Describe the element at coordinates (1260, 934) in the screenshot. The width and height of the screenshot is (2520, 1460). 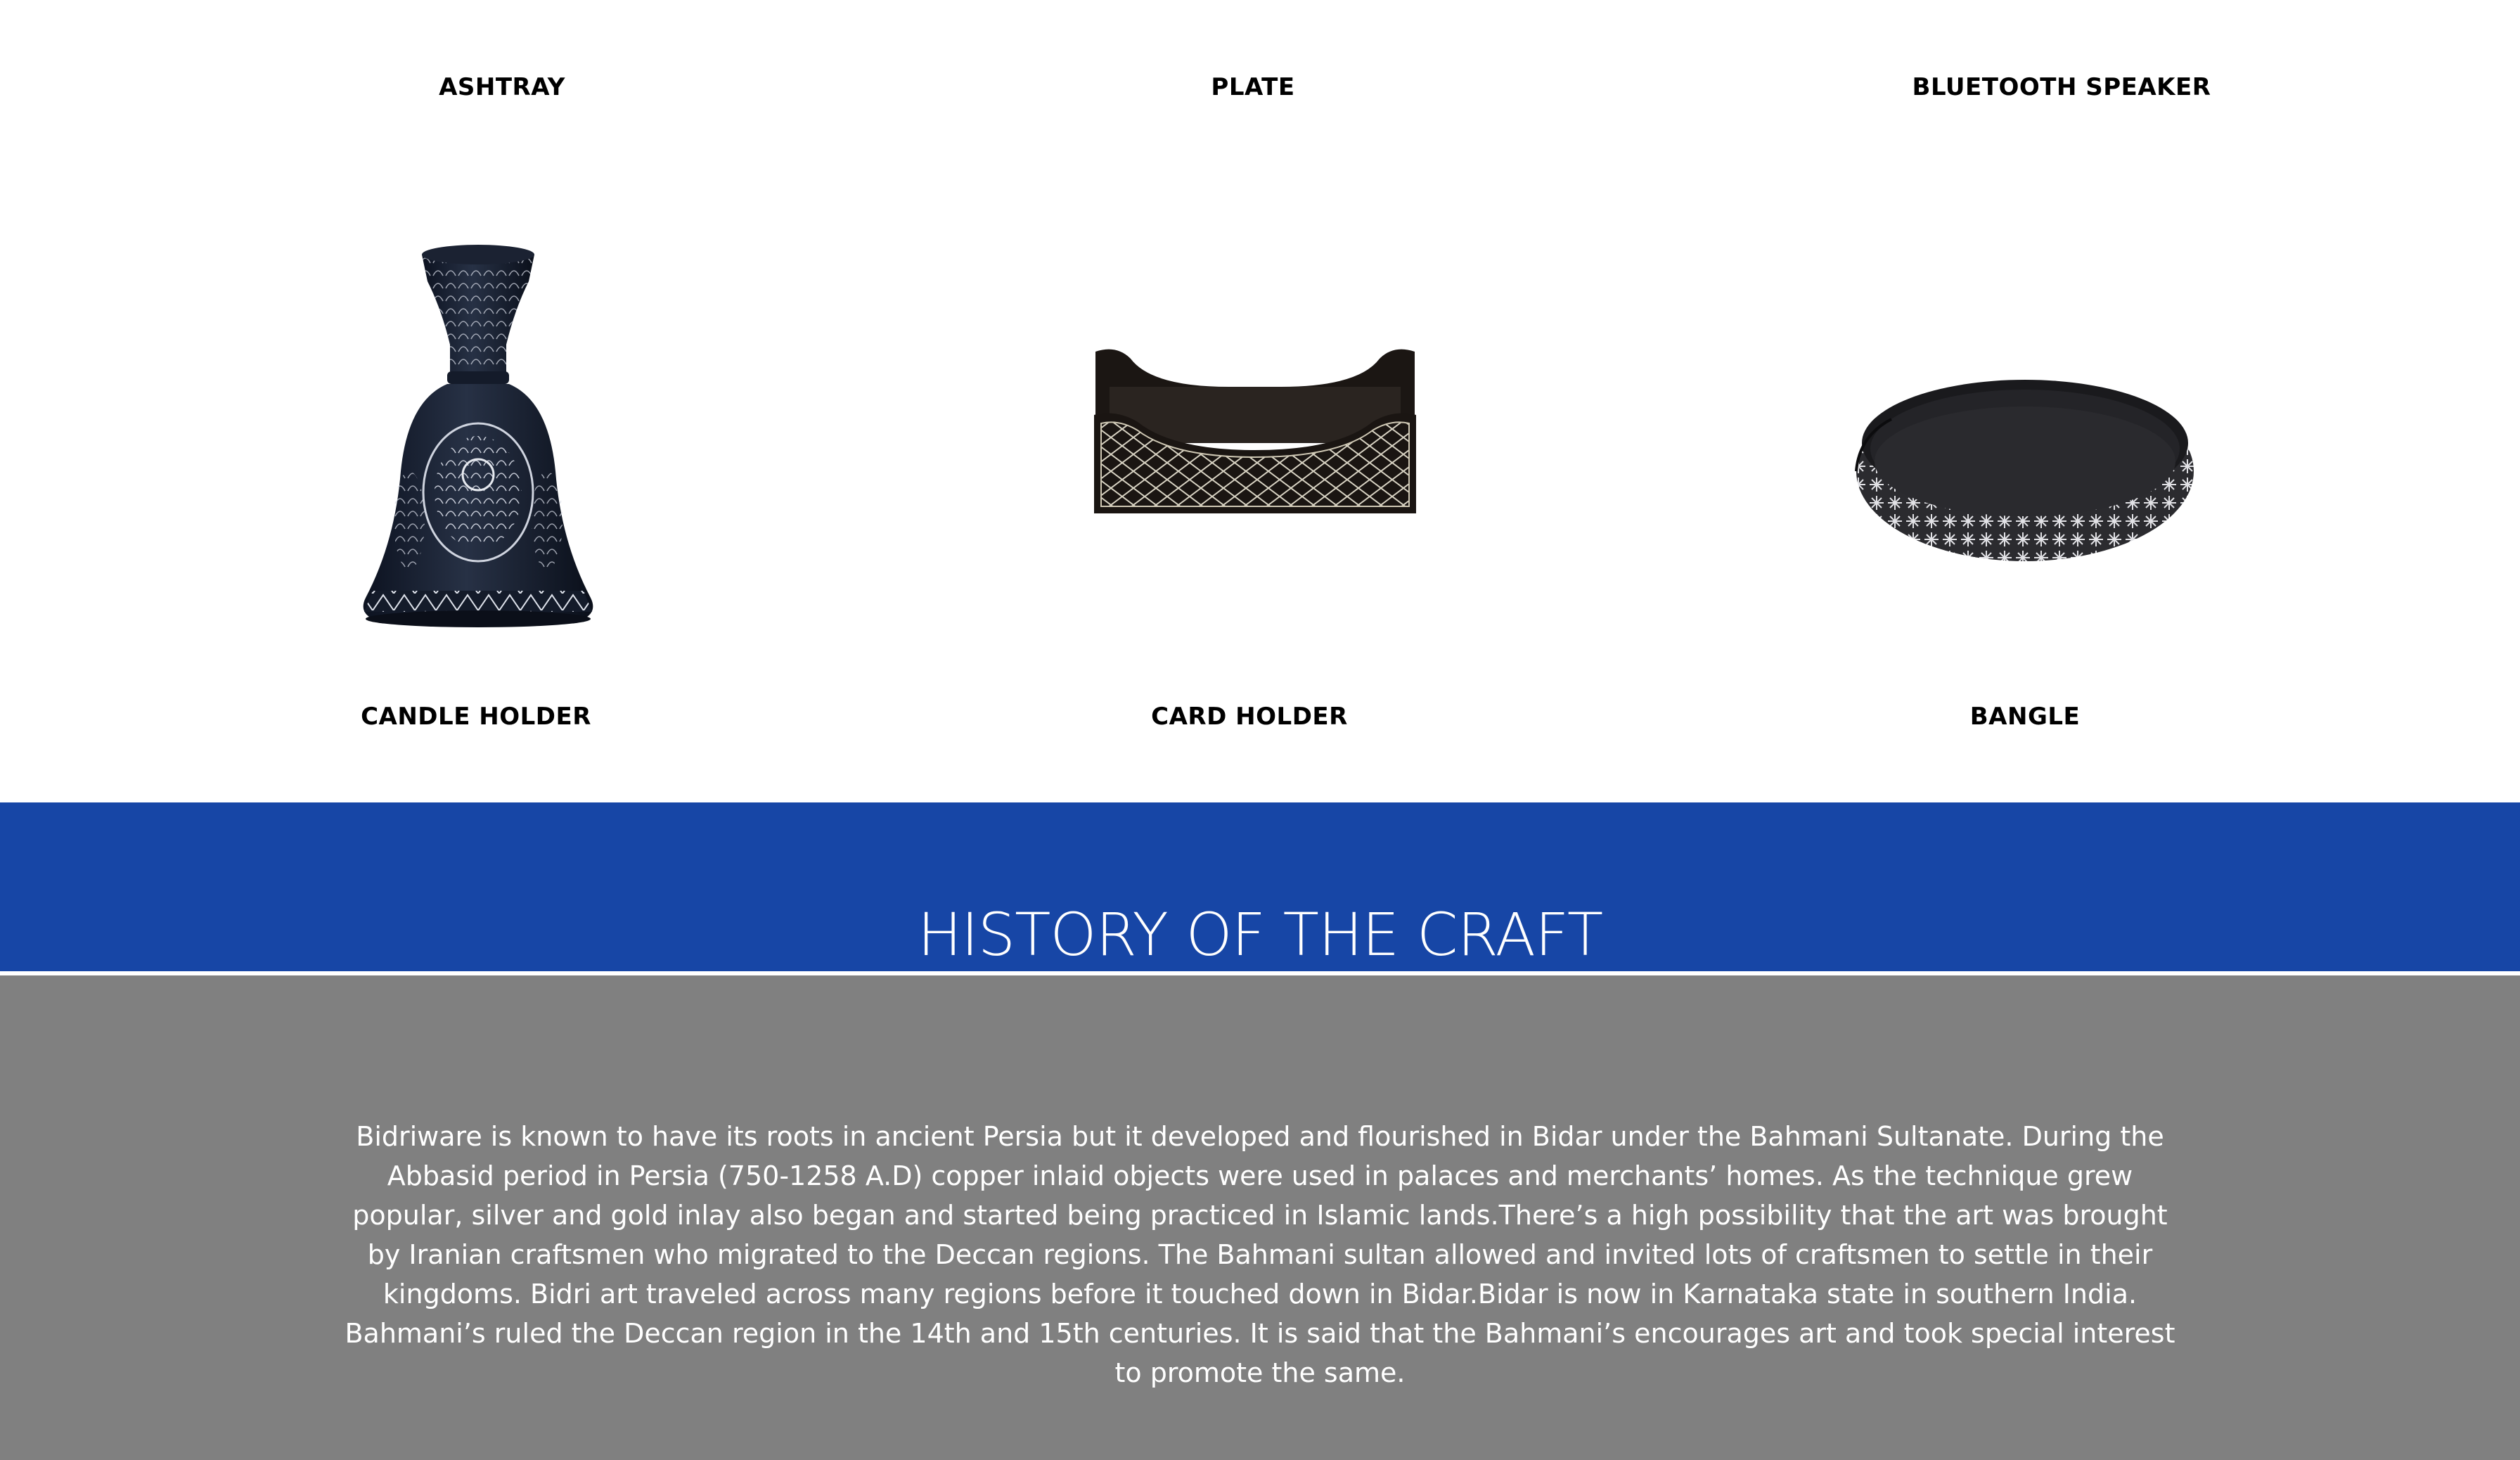
I see `history-title: HISTORY OF THE CRAFT` at that location.